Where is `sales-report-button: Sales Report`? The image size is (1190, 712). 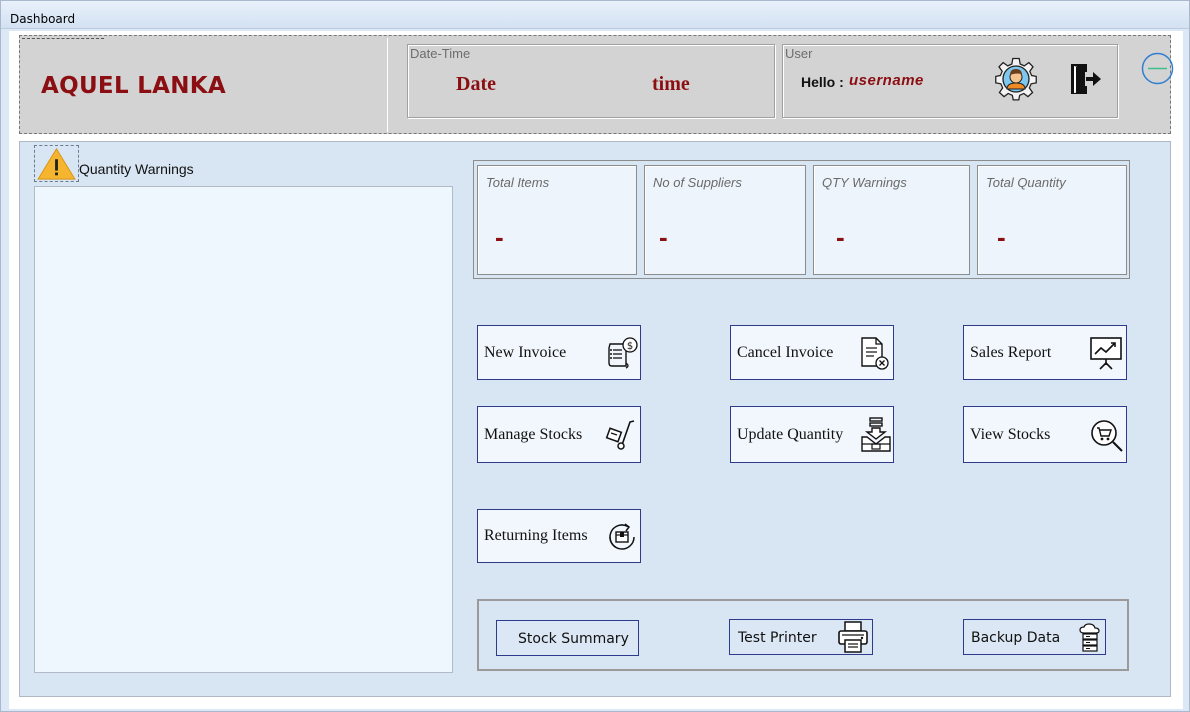
sales-report-button: Sales Report is located at coordinates (1045, 352).